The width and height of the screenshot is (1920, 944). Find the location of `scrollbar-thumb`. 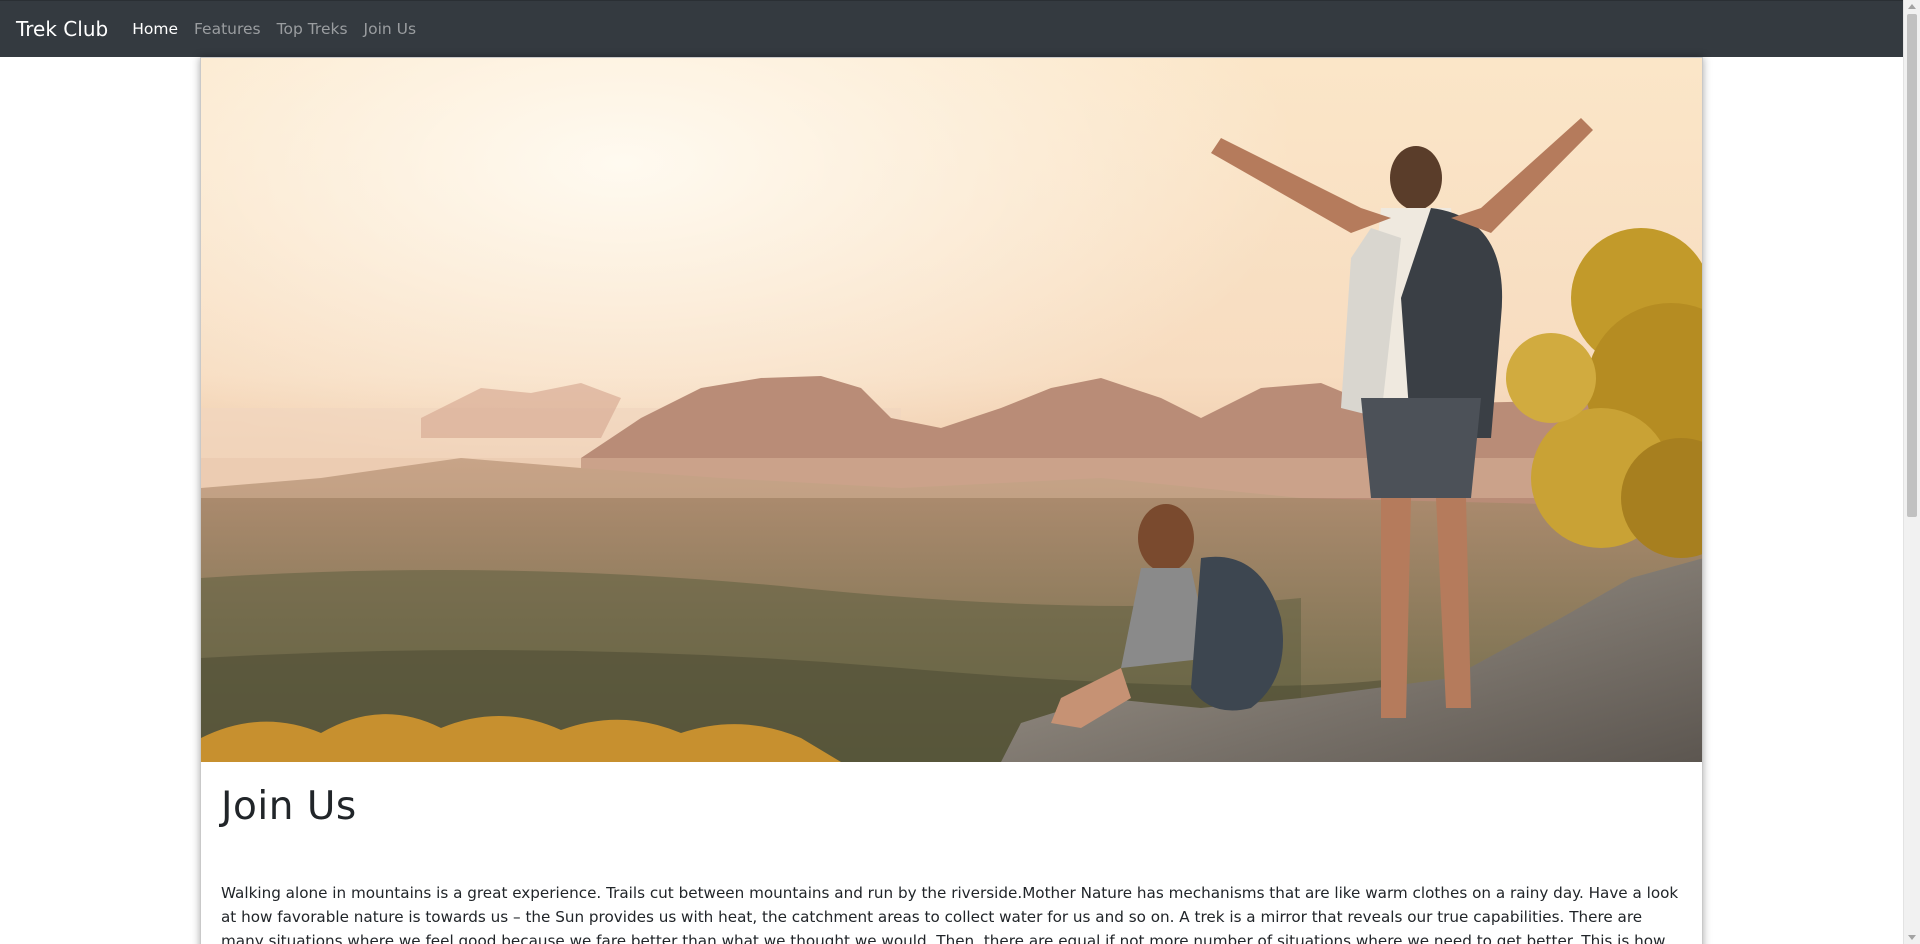

scrollbar-thumb is located at coordinates (1912, 265).